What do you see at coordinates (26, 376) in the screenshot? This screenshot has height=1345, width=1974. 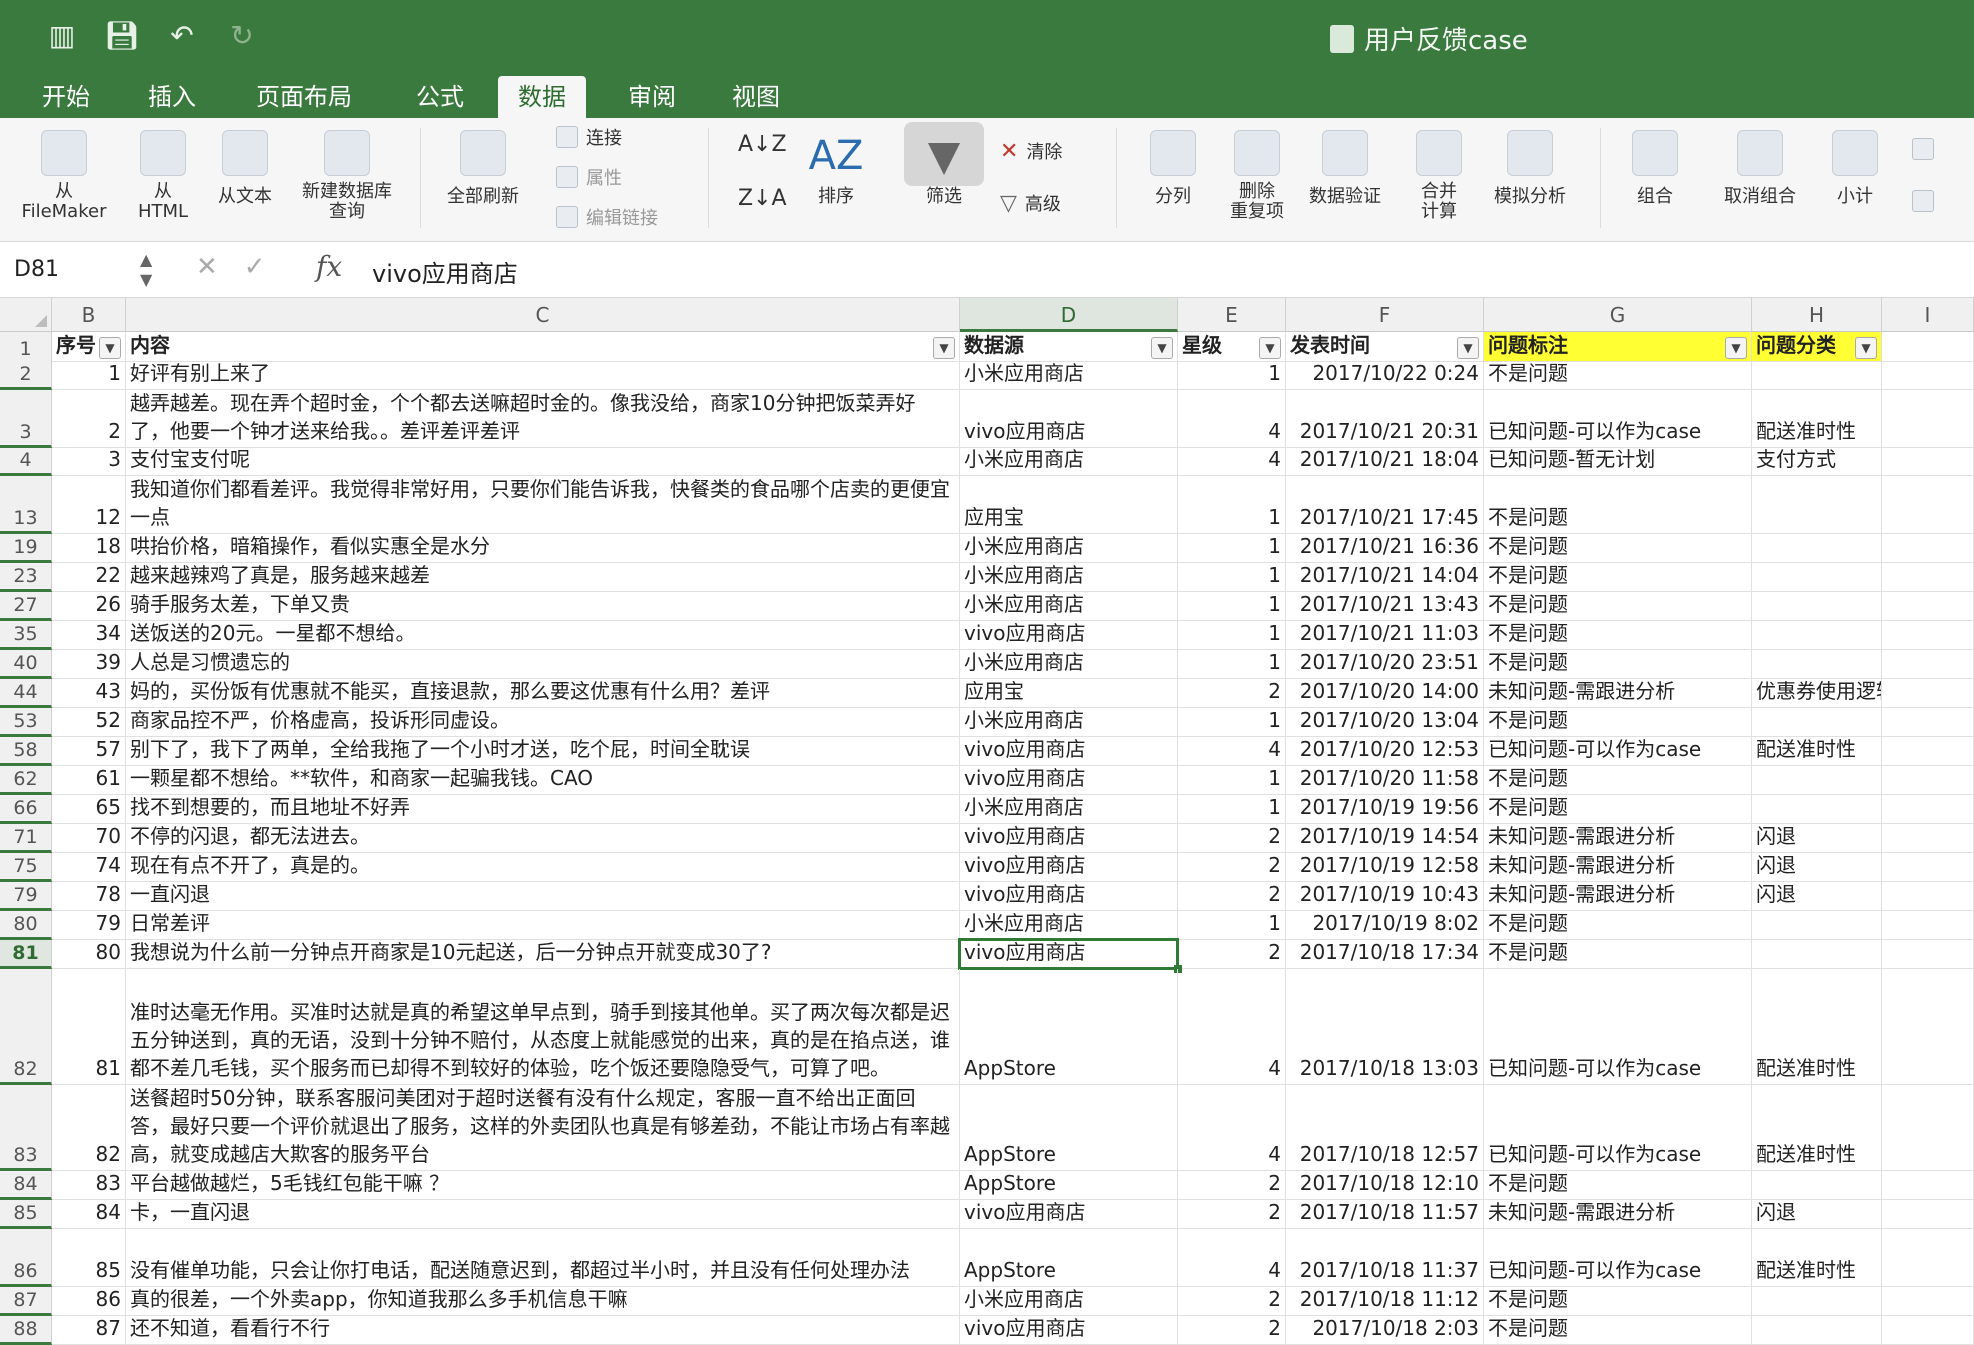 I see `row-header: 2` at bounding box center [26, 376].